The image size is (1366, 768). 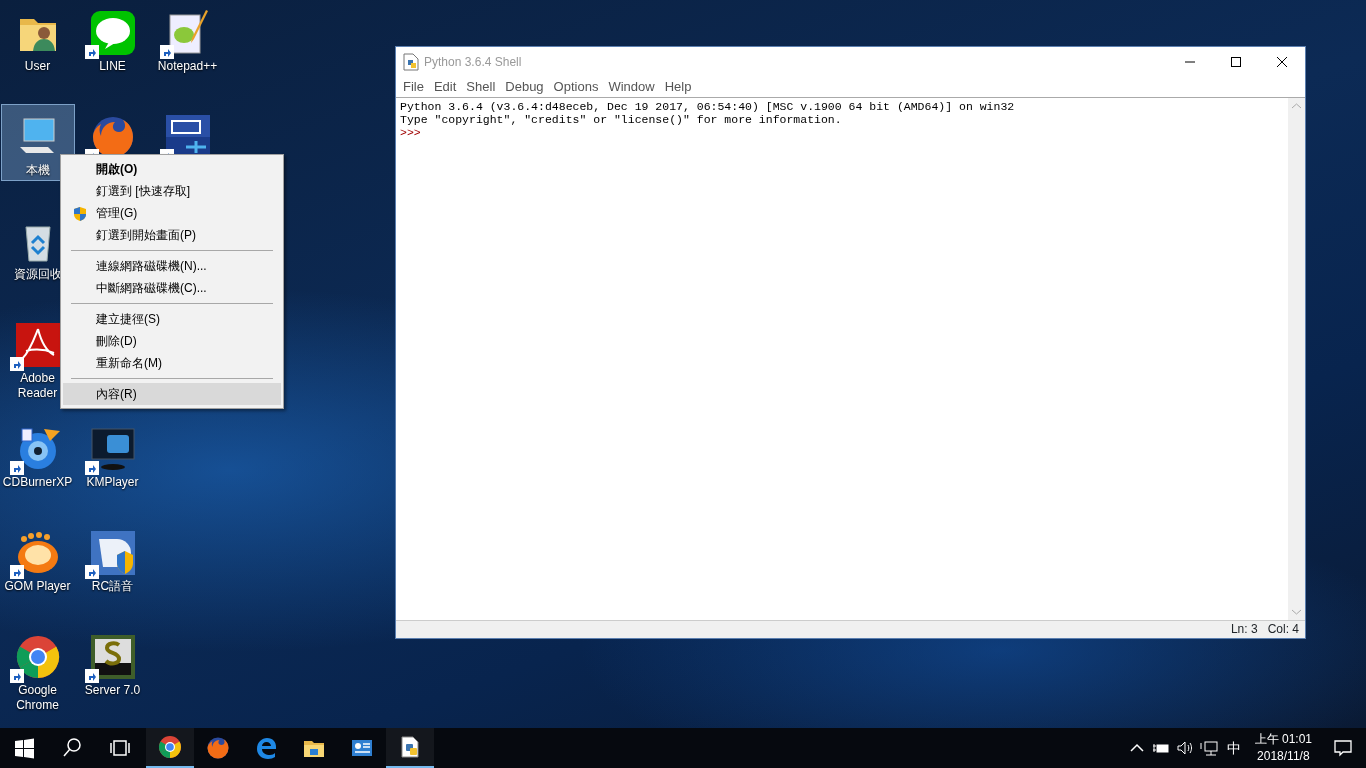 What do you see at coordinates (37, 586) in the screenshot?
I see `icon-label: GOM Player` at bounding box center [37, 586].